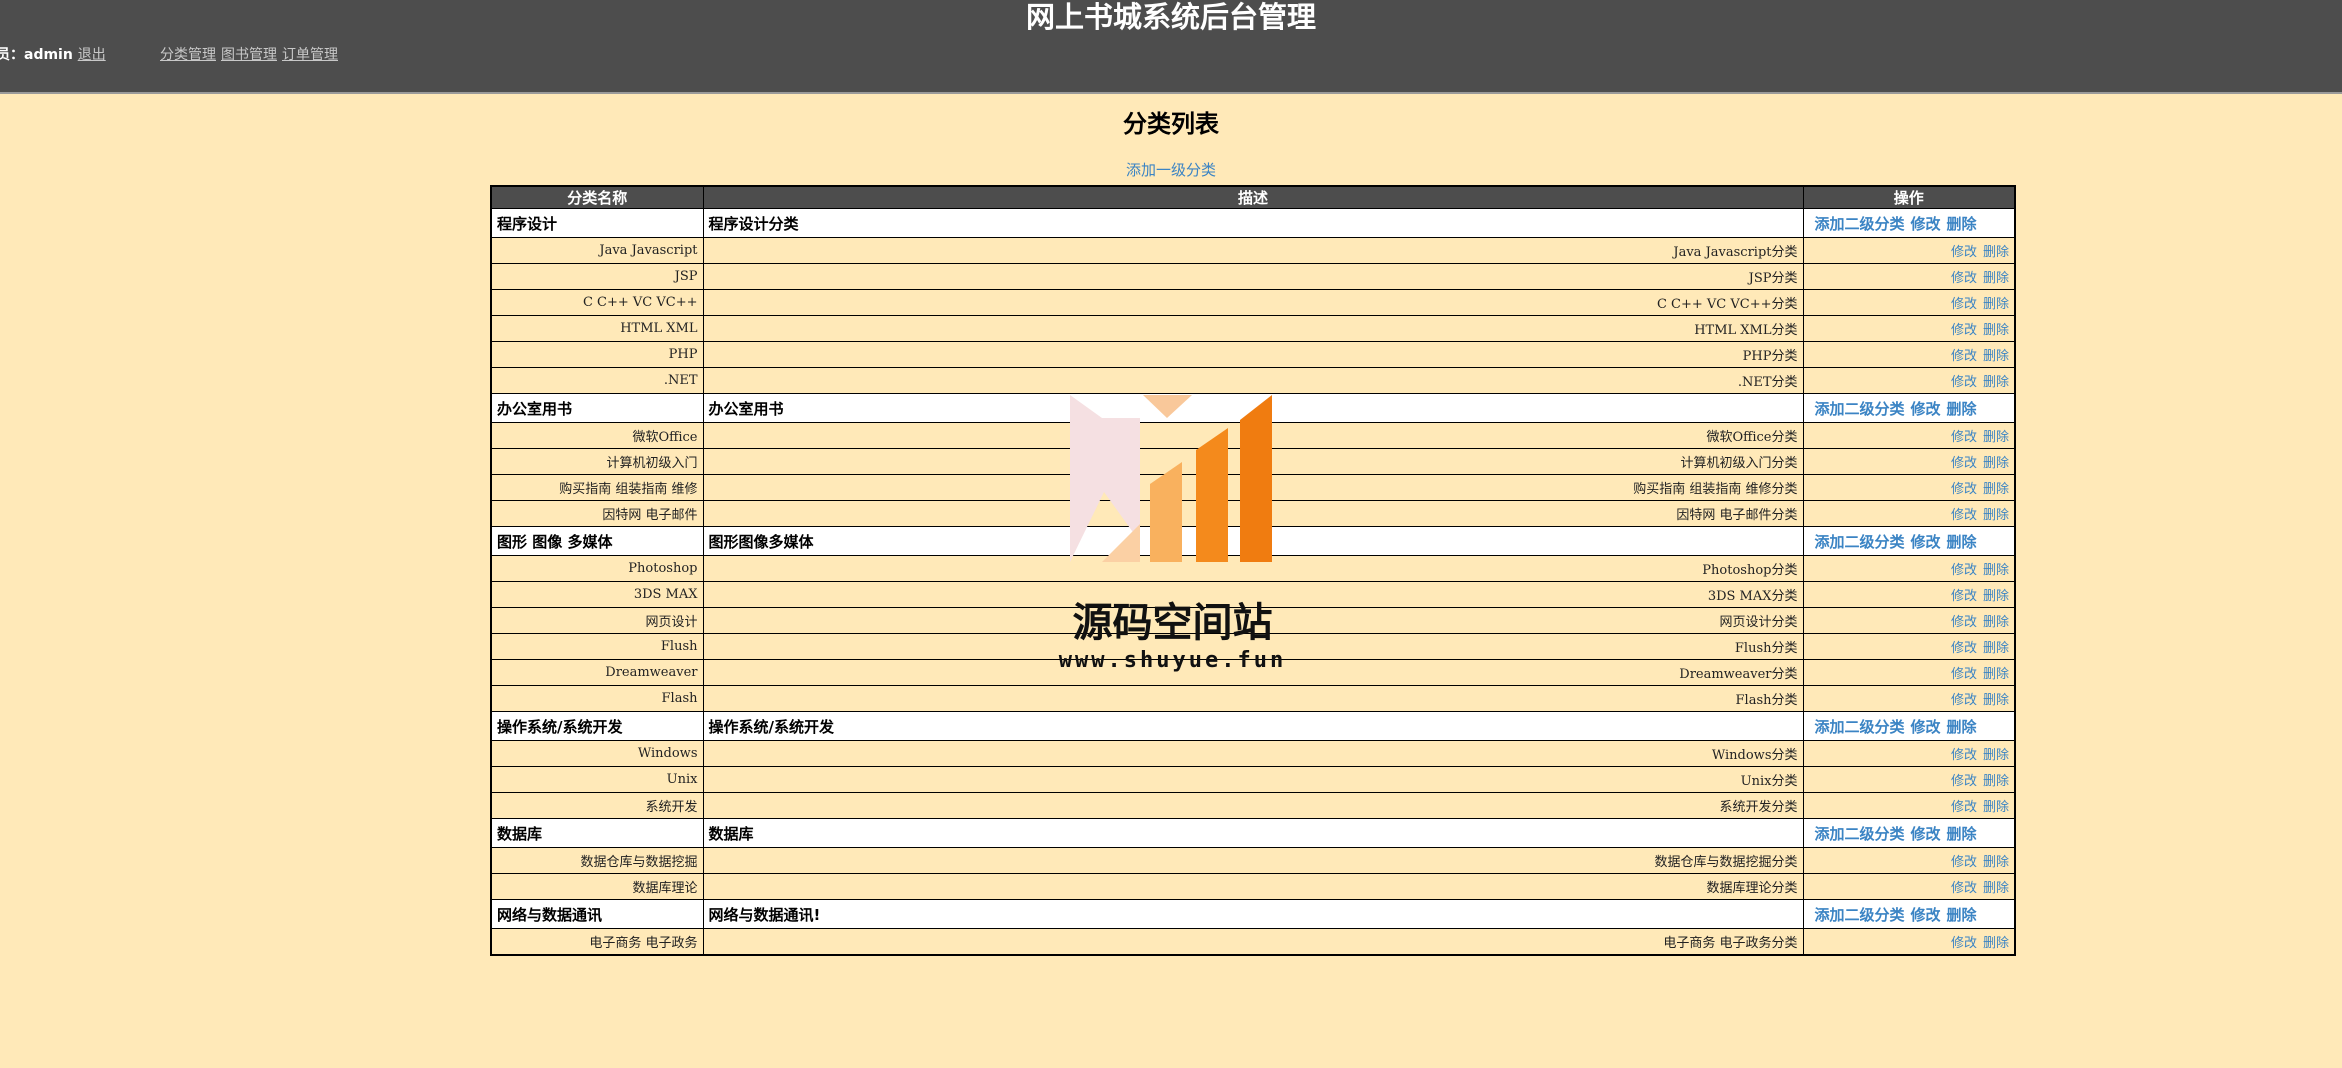 The image size is (2342, 1068). What do you see at coordinates (1253, 620) in the screenshot?
I see `category-child-row: 网页设计 网页设计分类 修改 删除` at bounding box center [1253, 620].